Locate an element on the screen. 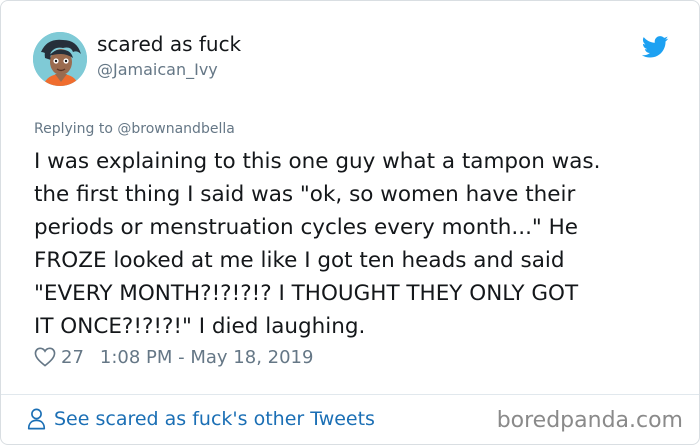 The image size is (700, 445). divider is located at coordinates (350, 394).